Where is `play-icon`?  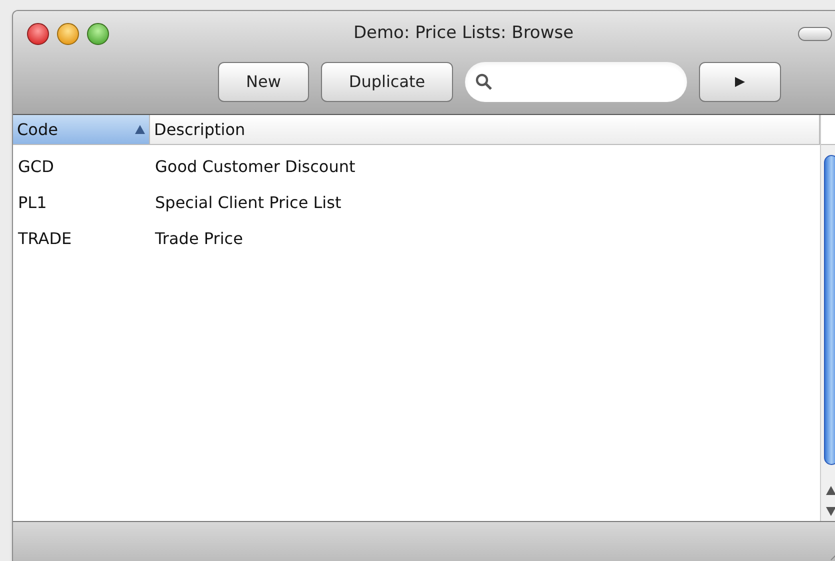
play-icon is located at coordinates (740, 82).